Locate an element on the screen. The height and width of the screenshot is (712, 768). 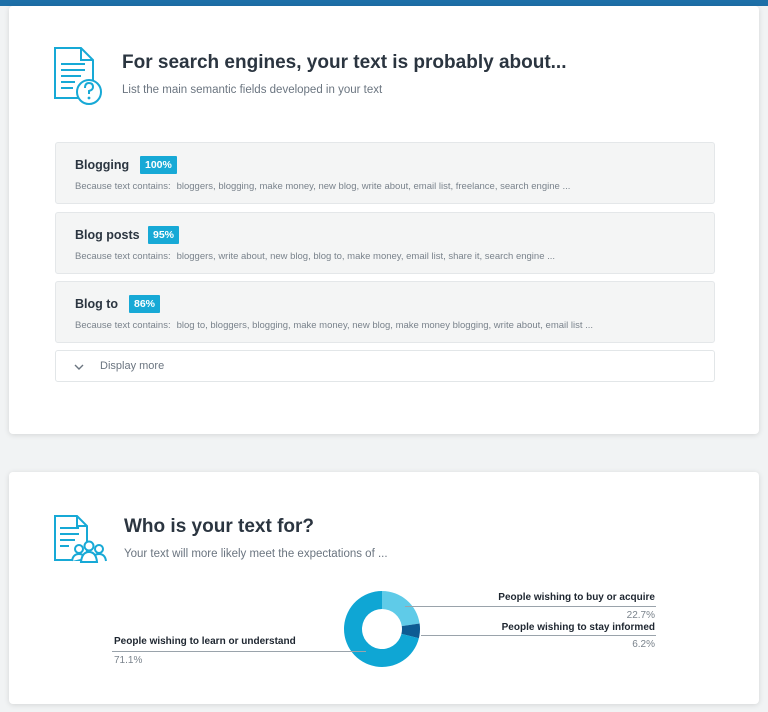
audience-title: Who is your text for? is located at coordinates (219, 526).